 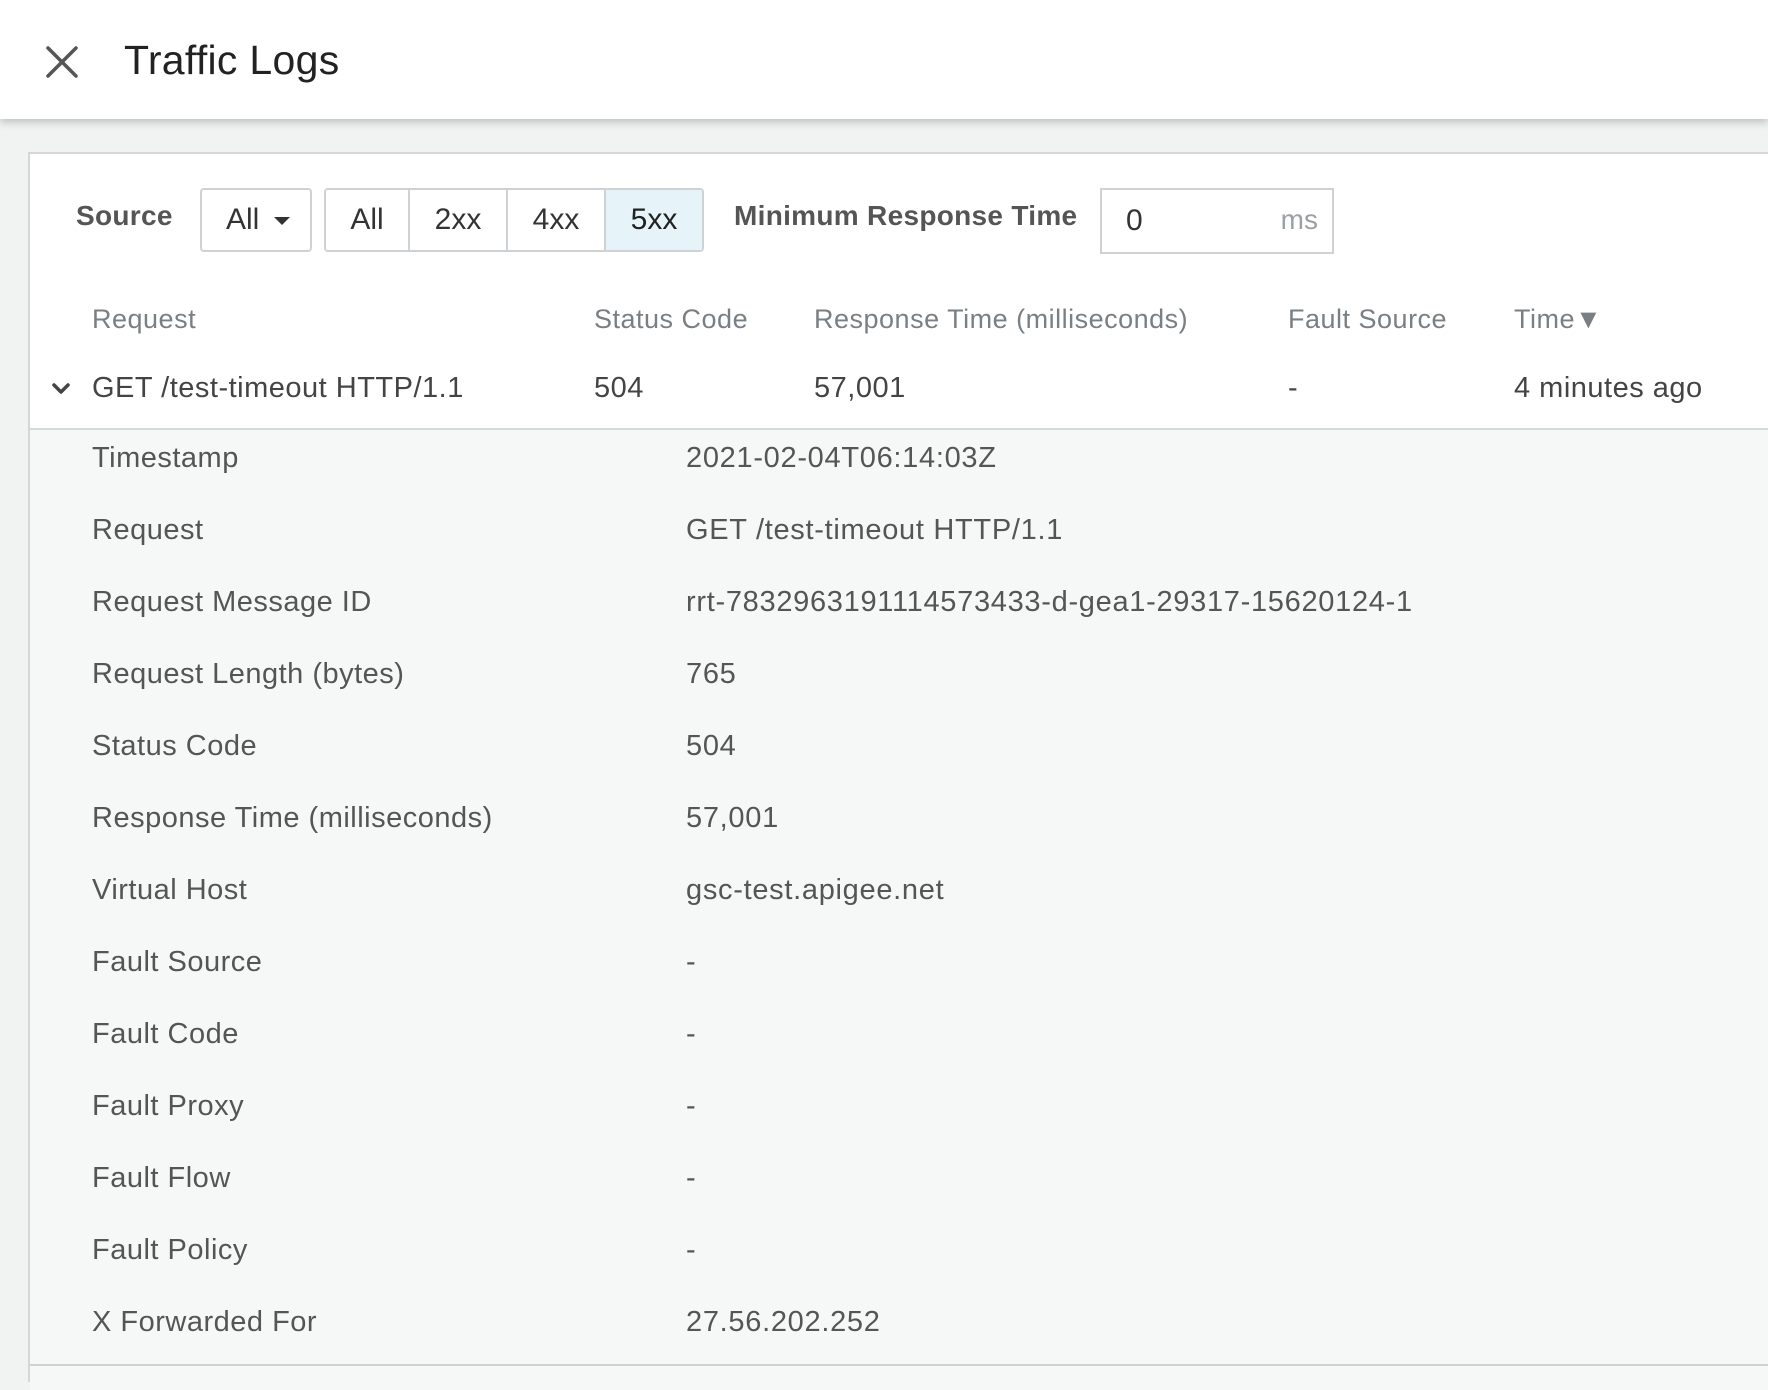 I want to click on row-fault-source: -, so click(x=1293, y=388).